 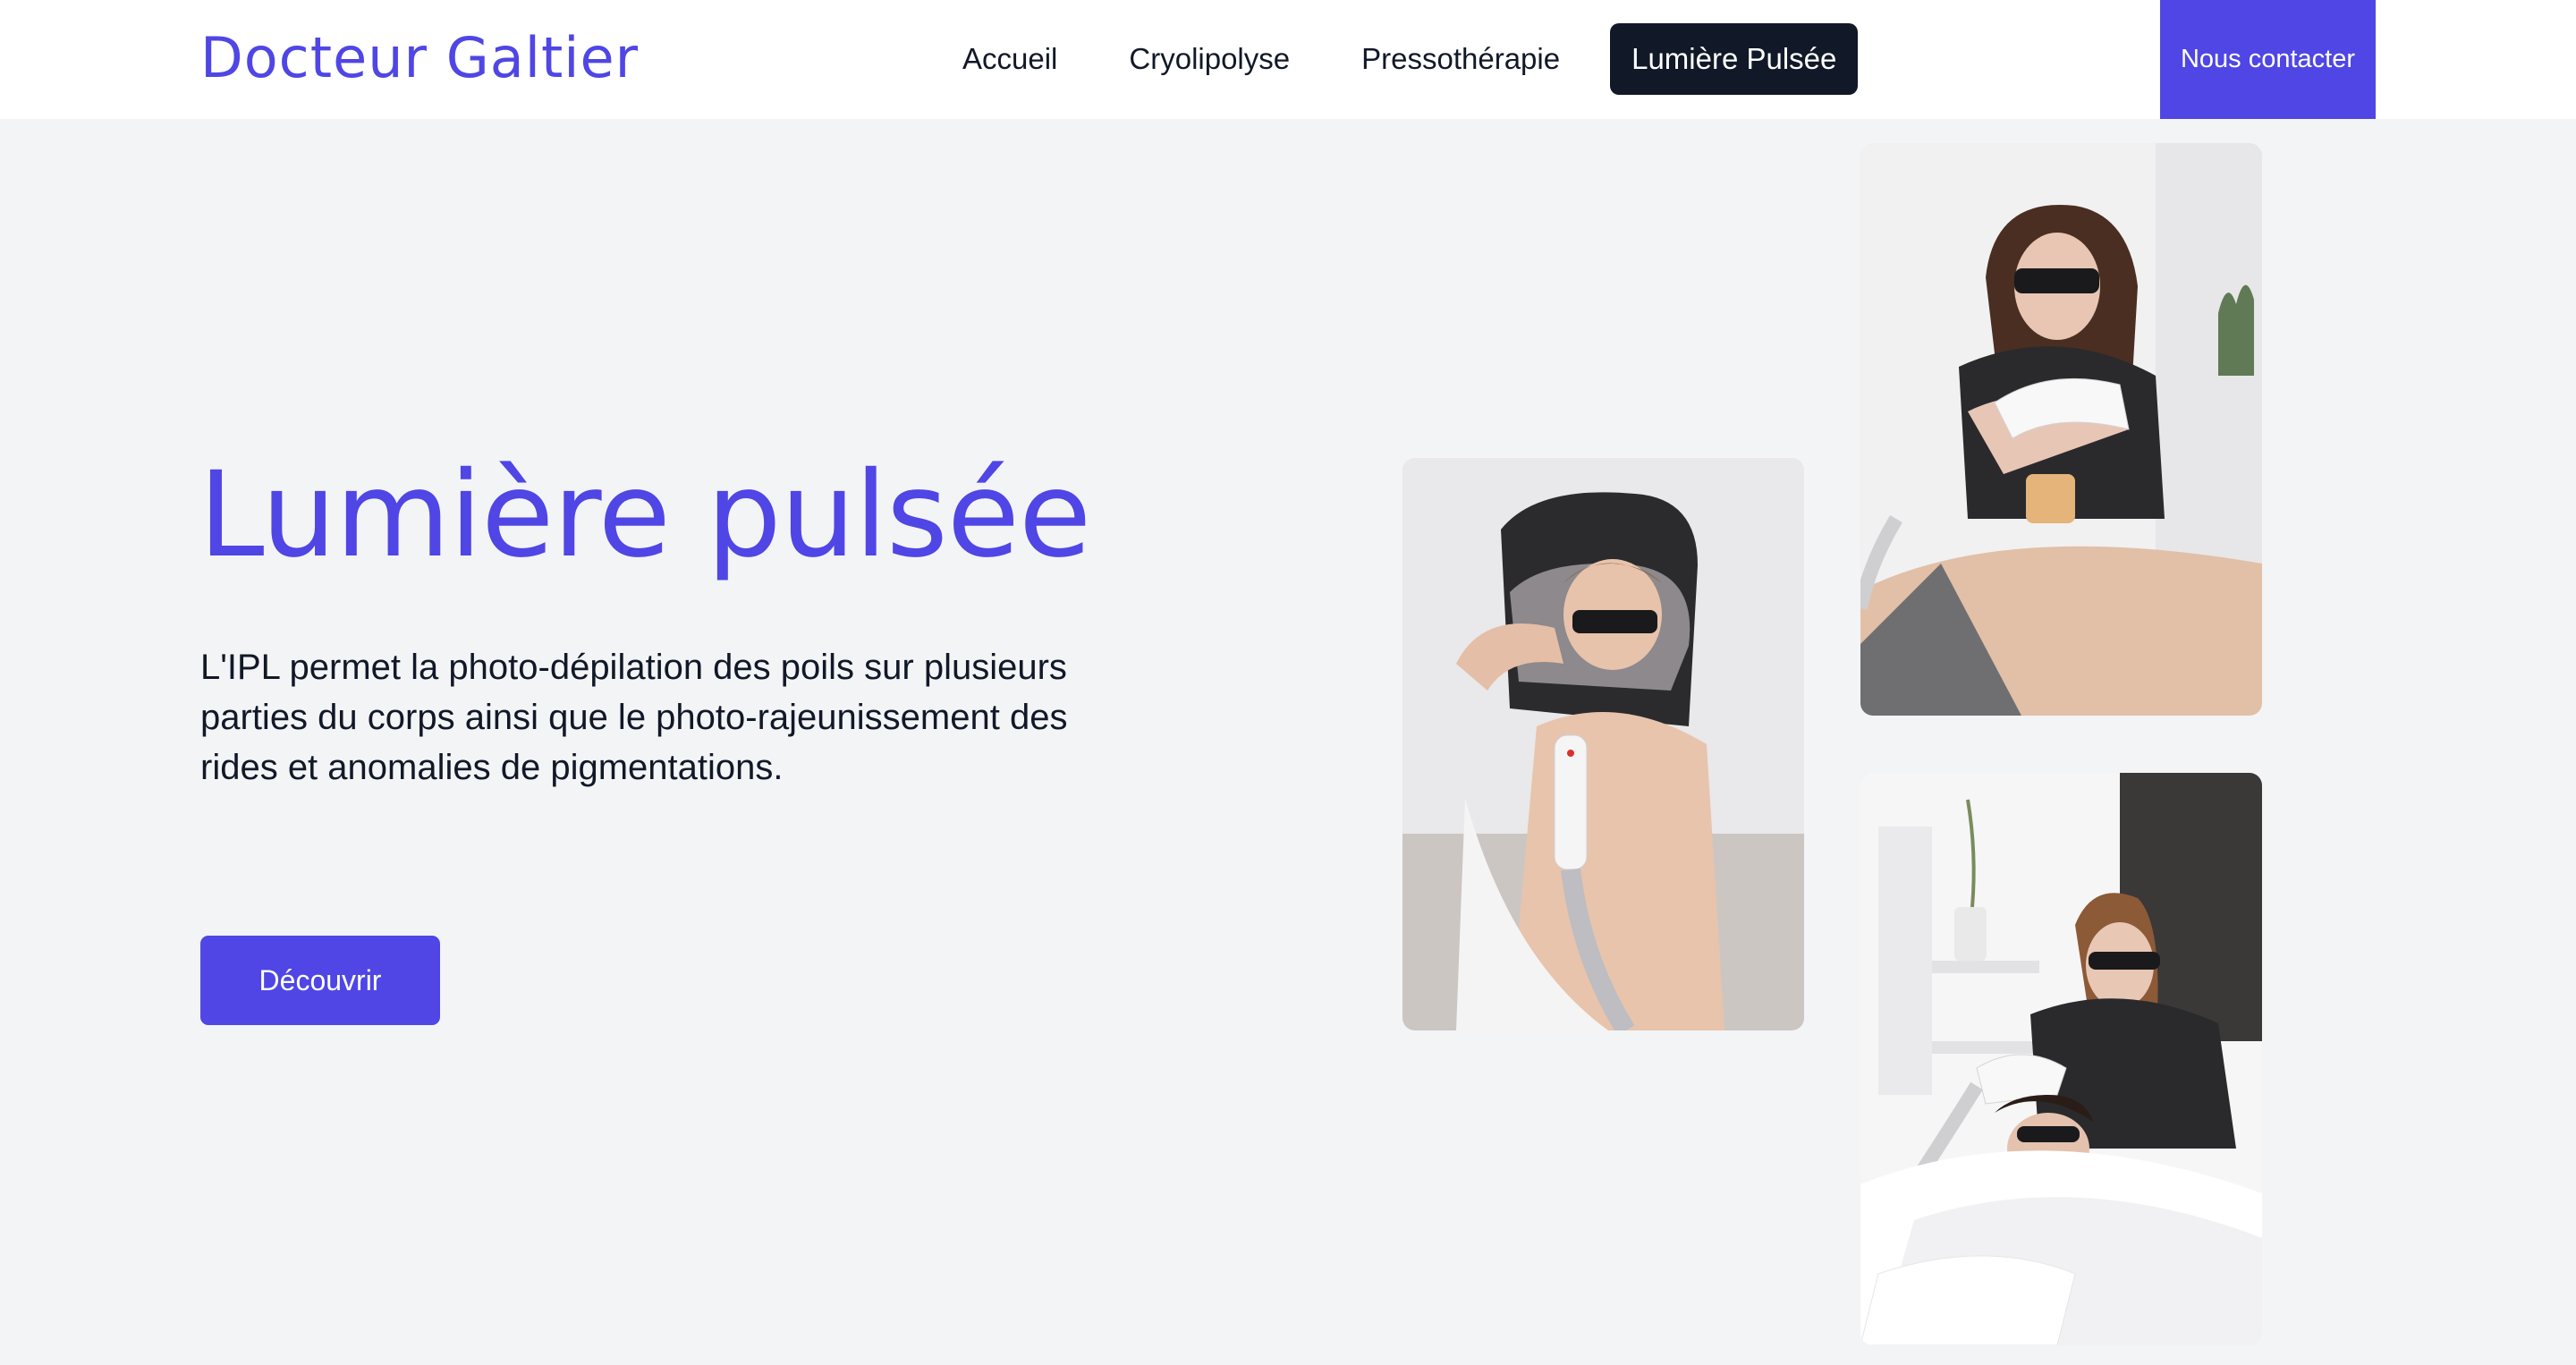 I want to click on nav-item-cryolipolyse: Cryolipolyse, so click(x=1209, y=59).